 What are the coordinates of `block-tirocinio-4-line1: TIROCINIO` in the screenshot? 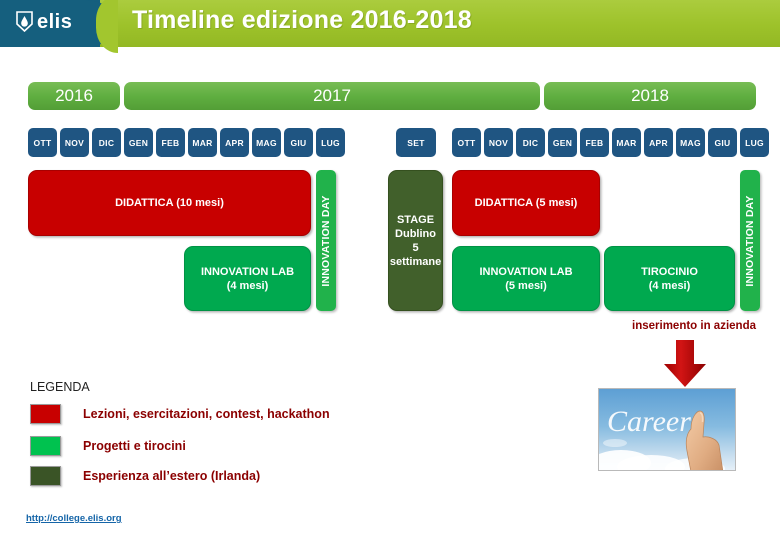 It's located at (669, 271).